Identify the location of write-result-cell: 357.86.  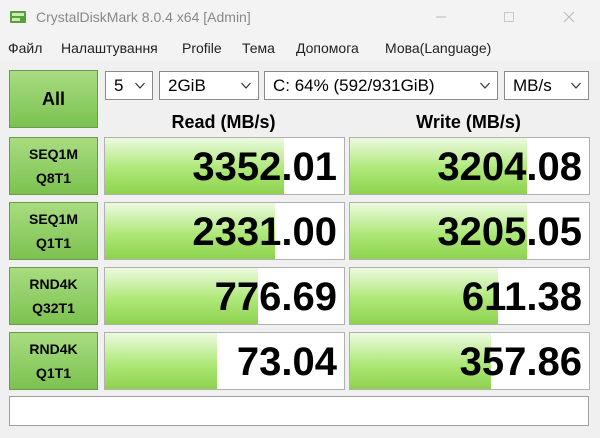
(469, 361).